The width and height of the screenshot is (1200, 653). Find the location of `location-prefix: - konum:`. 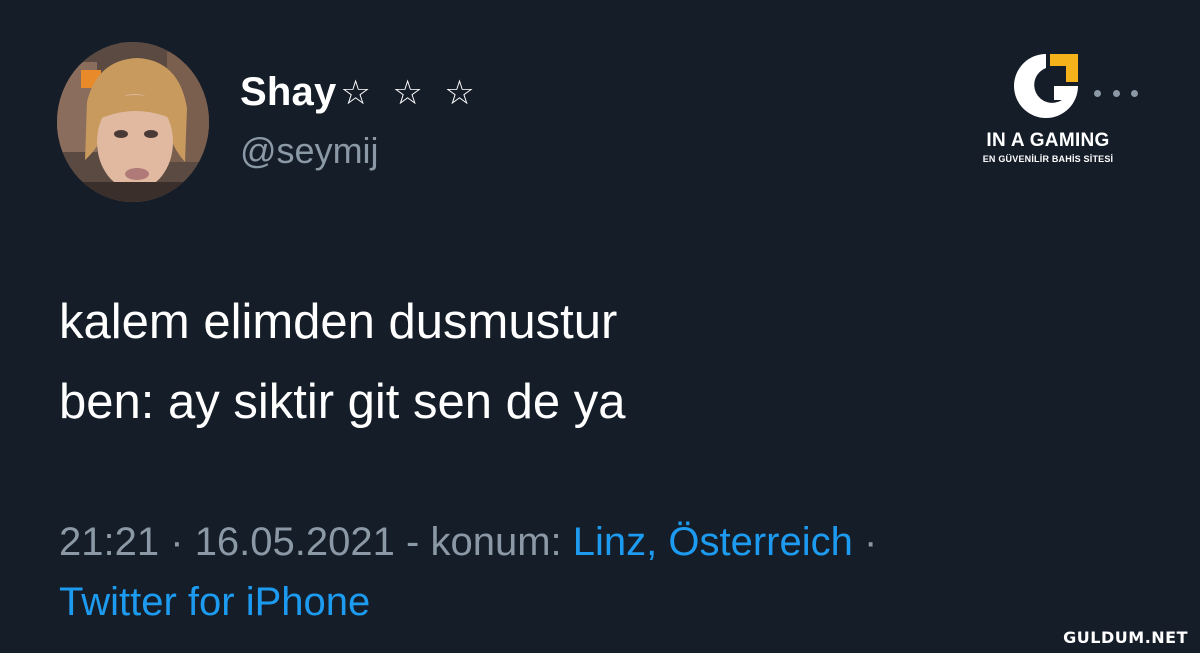

location-prefix: - konum: is located at coordinates (484, 542).